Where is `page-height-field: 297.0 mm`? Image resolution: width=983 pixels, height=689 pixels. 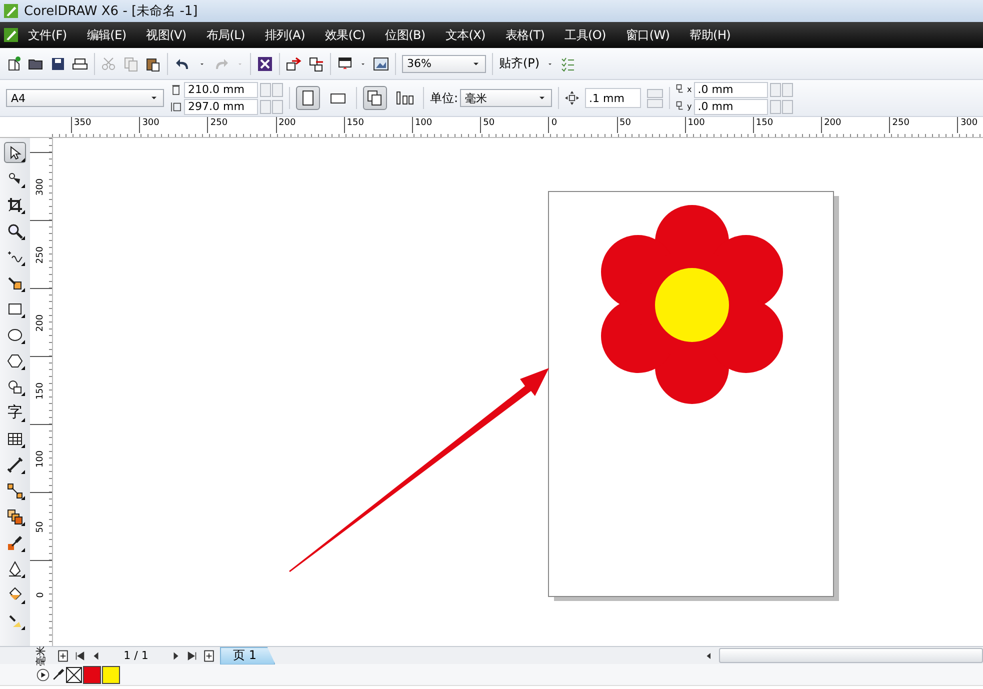 page-height-field: 297.0 mm is located at coordinates (221, 106).